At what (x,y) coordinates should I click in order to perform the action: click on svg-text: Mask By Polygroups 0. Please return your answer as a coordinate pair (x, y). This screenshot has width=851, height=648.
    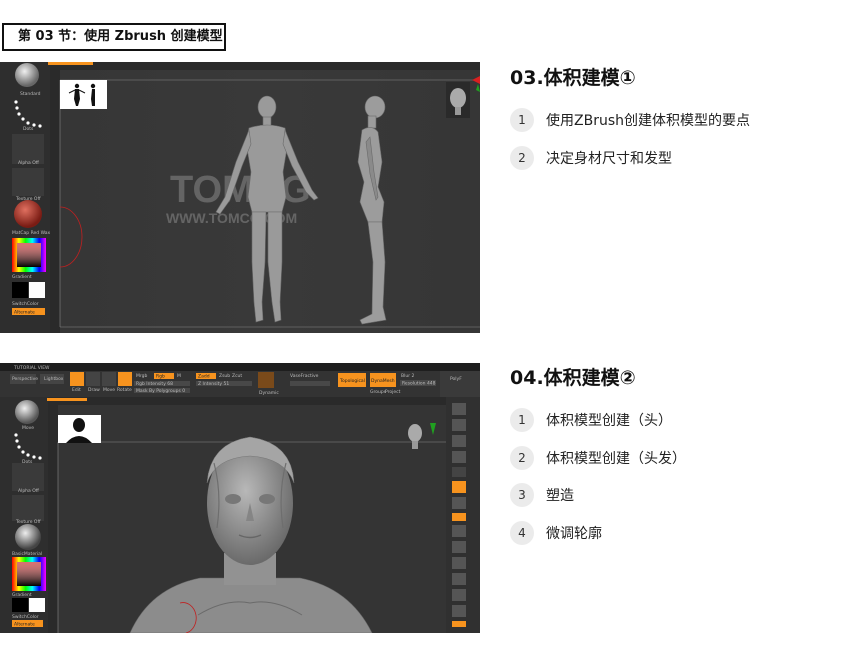
    Looking at the image, I should click on (160, 391).